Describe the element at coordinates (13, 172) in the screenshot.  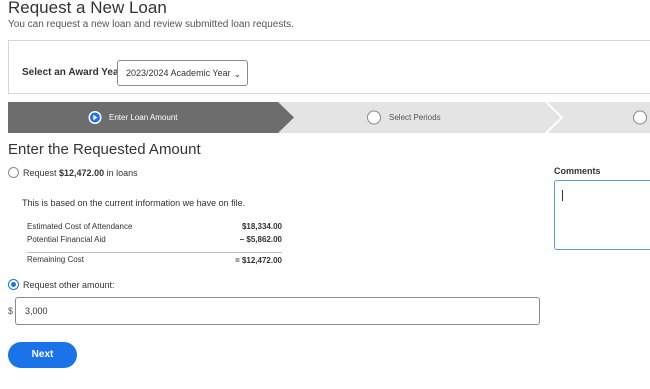
I see `request-full-amount-radio` at that location.